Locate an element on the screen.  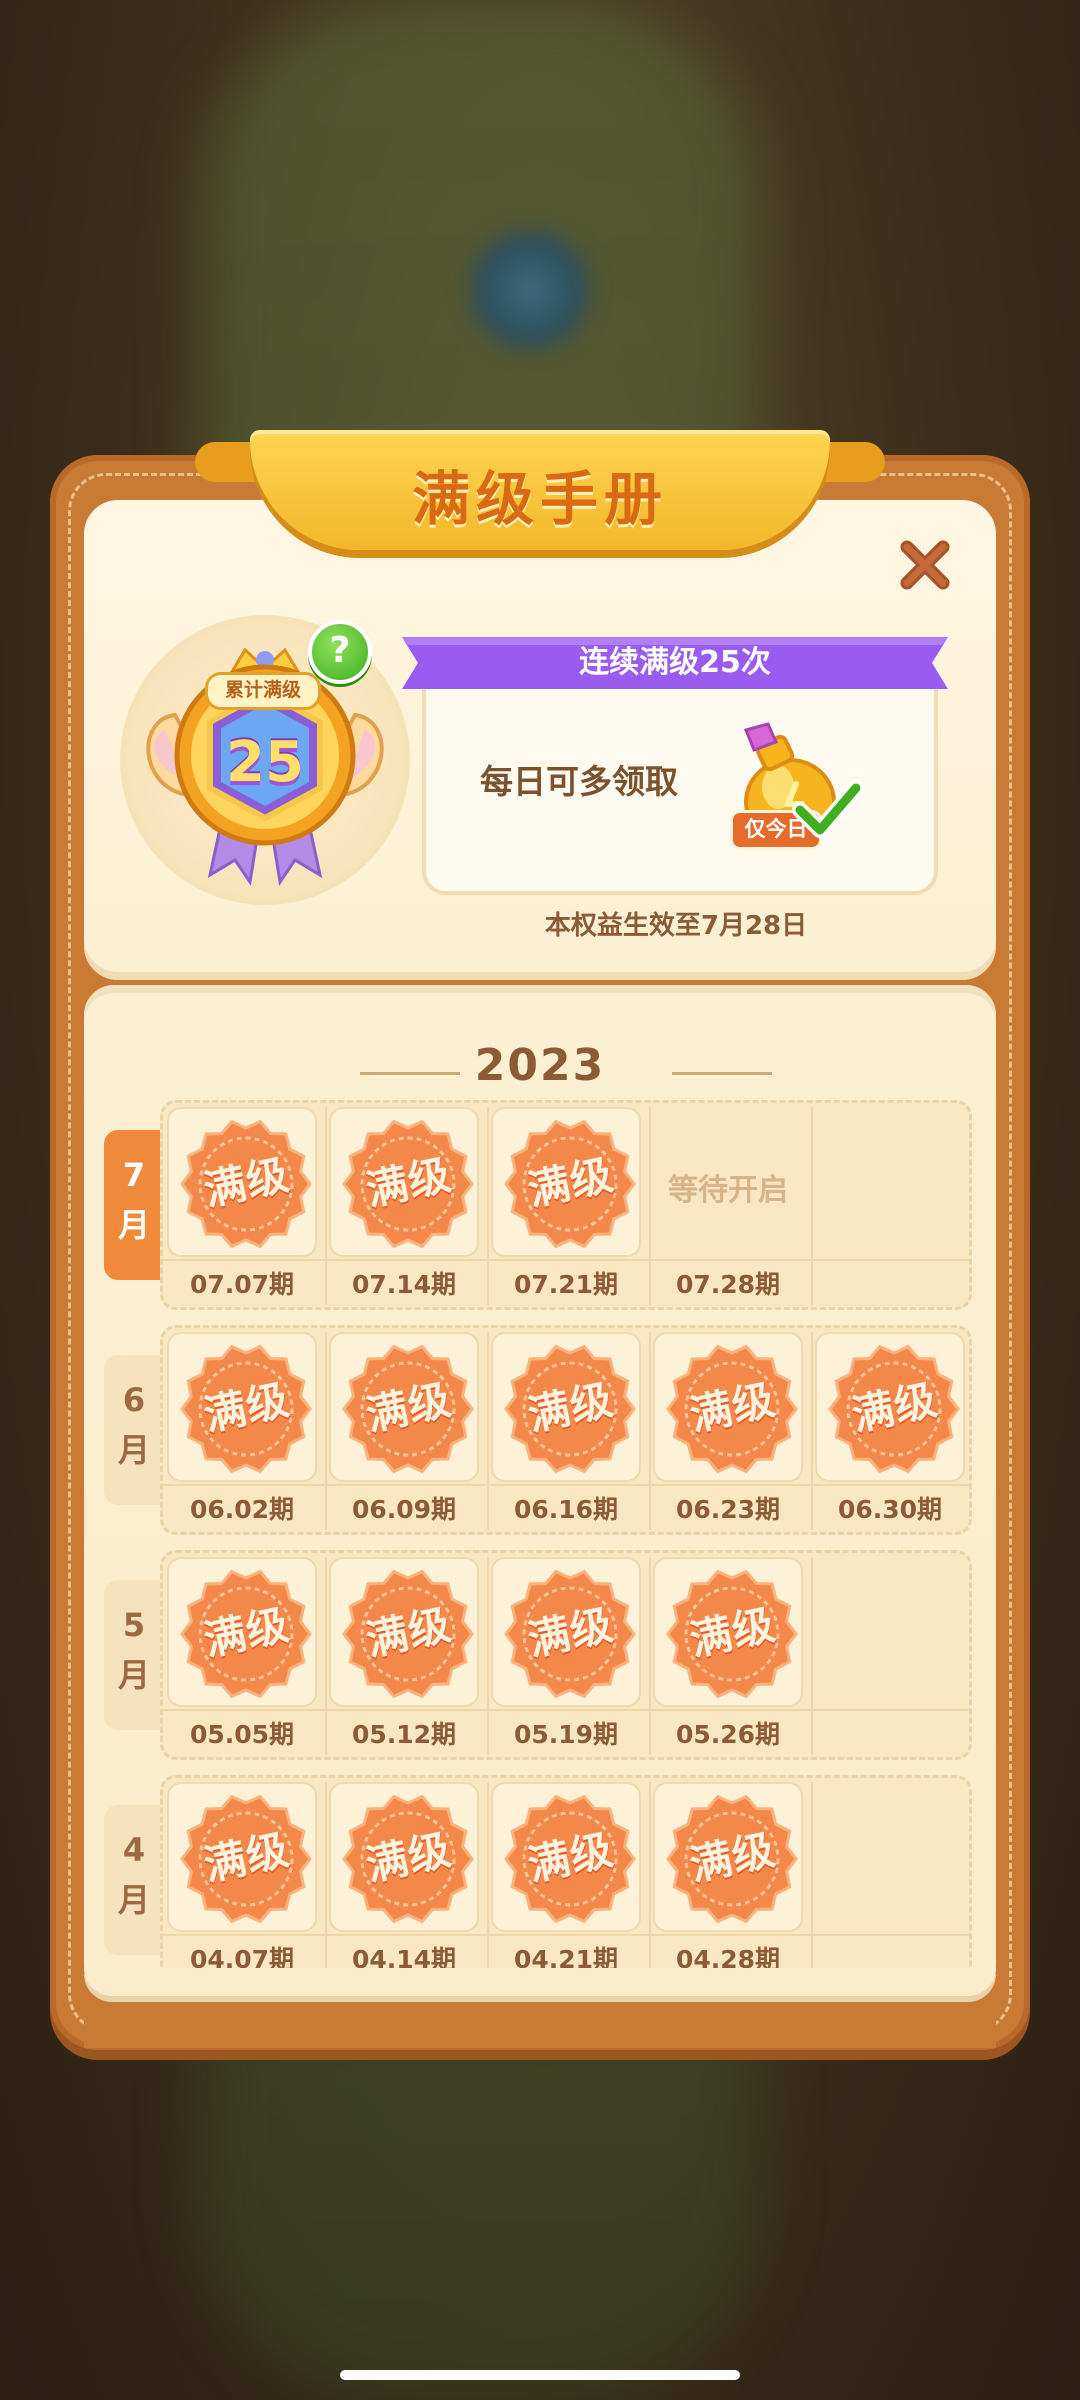
month-grid: 满级 04.07期 满级 04.14期 满级 04.21期 满级 04.28期 is located at coordinates (566, 1880).